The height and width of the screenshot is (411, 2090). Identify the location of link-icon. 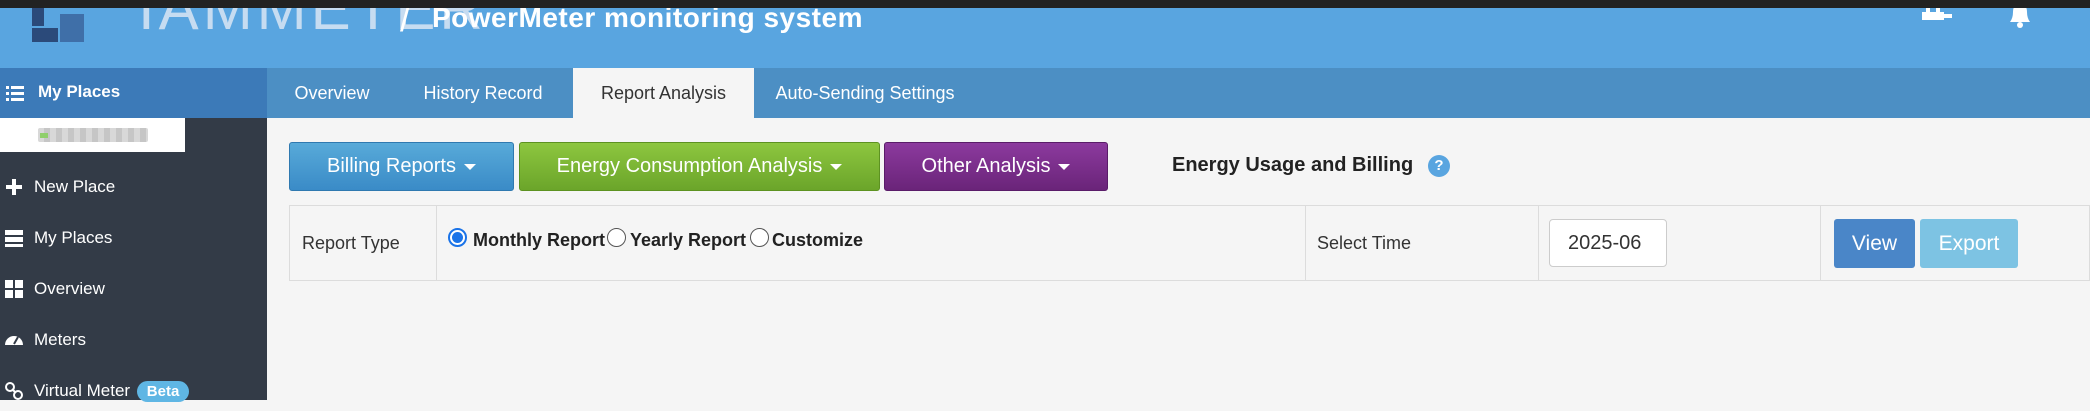
(14, 391).